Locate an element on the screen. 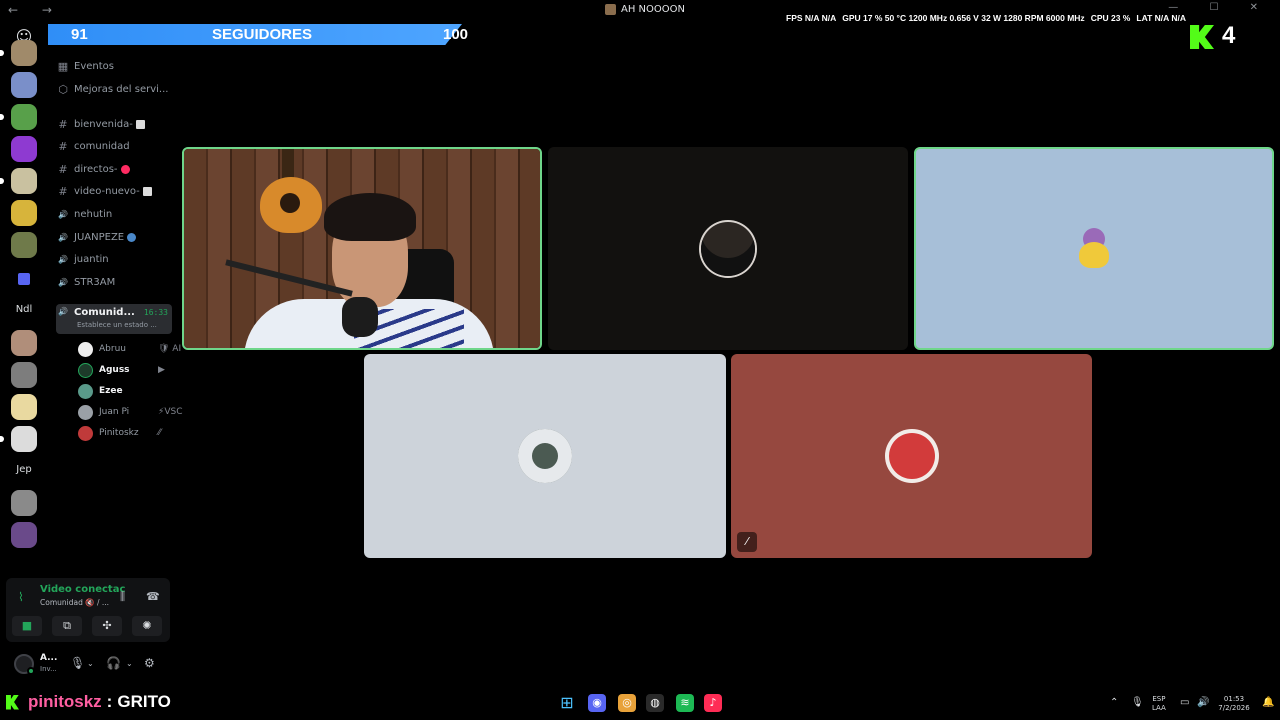 This screenshot has height=720, width=1280. language-indicator: ESP LAA is located at coordinates (1159, 704).